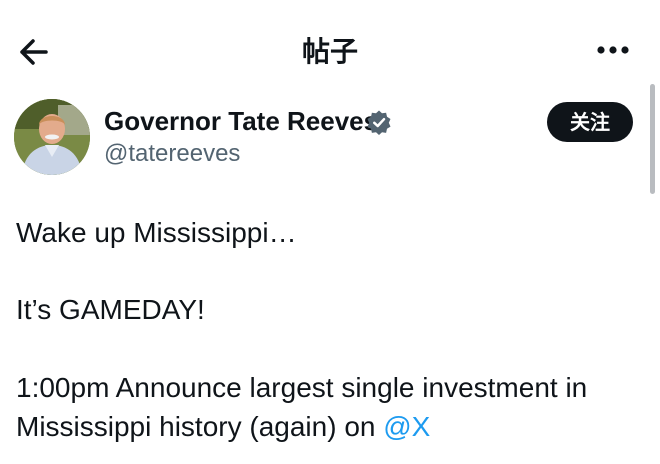  Describe the element at coordinates (110, 309) in the screenshot. I see `tweet-text-line-2: It’s GAMEDAY!` at that location.